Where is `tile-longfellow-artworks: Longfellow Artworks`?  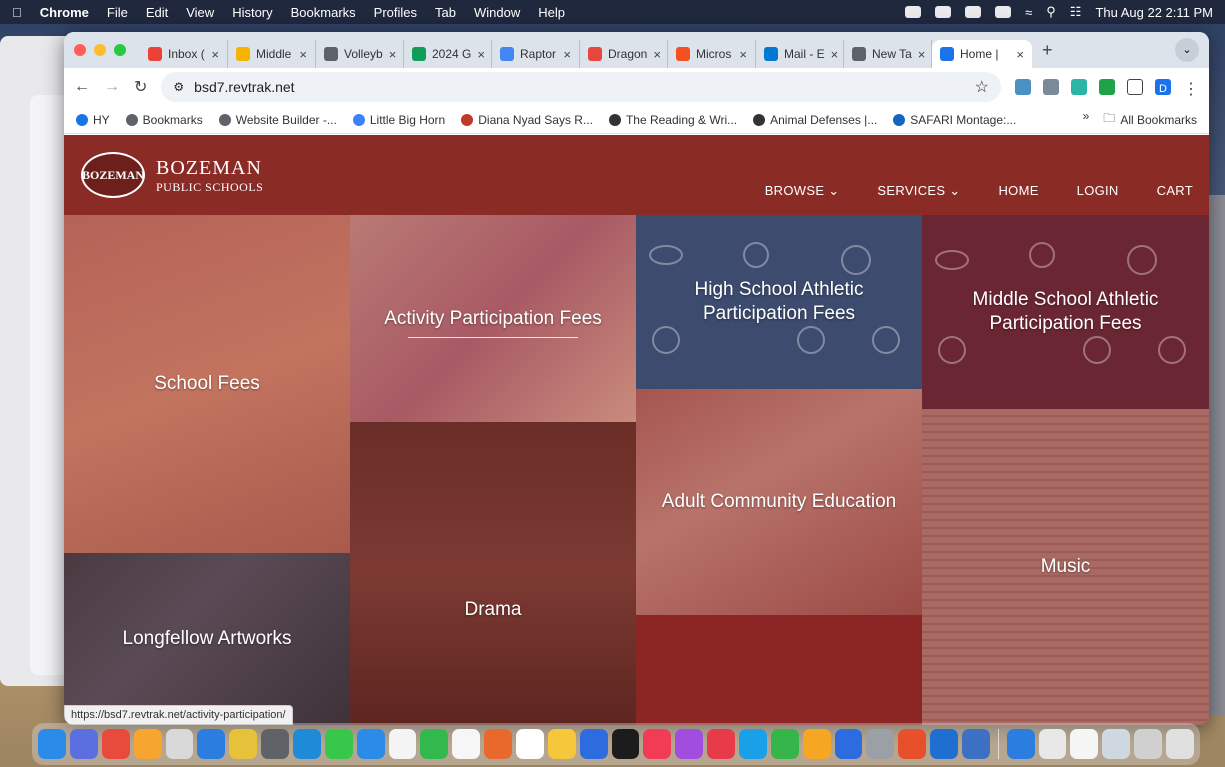
tile-longfellow-artworks: Longfellow Artworks is located at coordinates (207, 639).